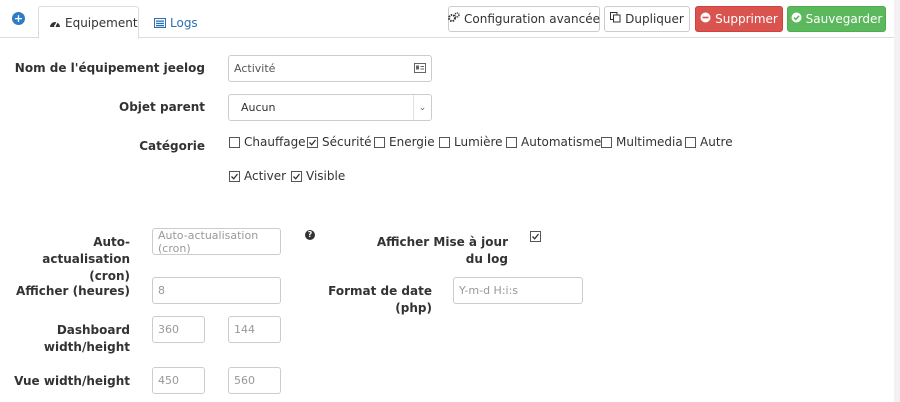  I want to click on category-option-label: Autre, so click(716, 142).